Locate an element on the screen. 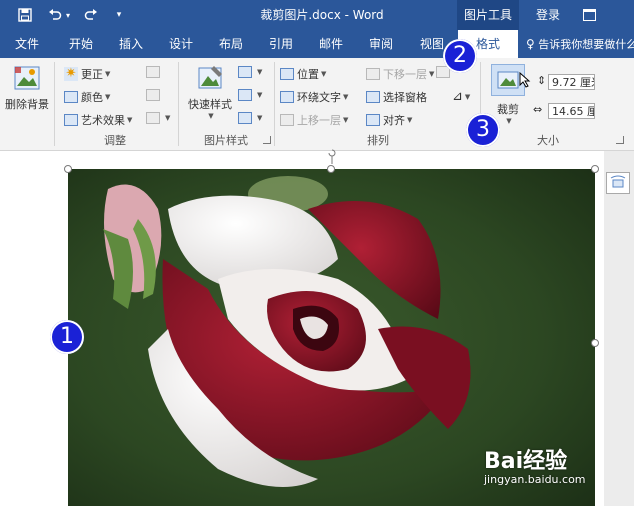 Image resolution: width=634 pixels, height=506 pixels. annotation-badge-1: 1 is located at coordinates (67, 337).